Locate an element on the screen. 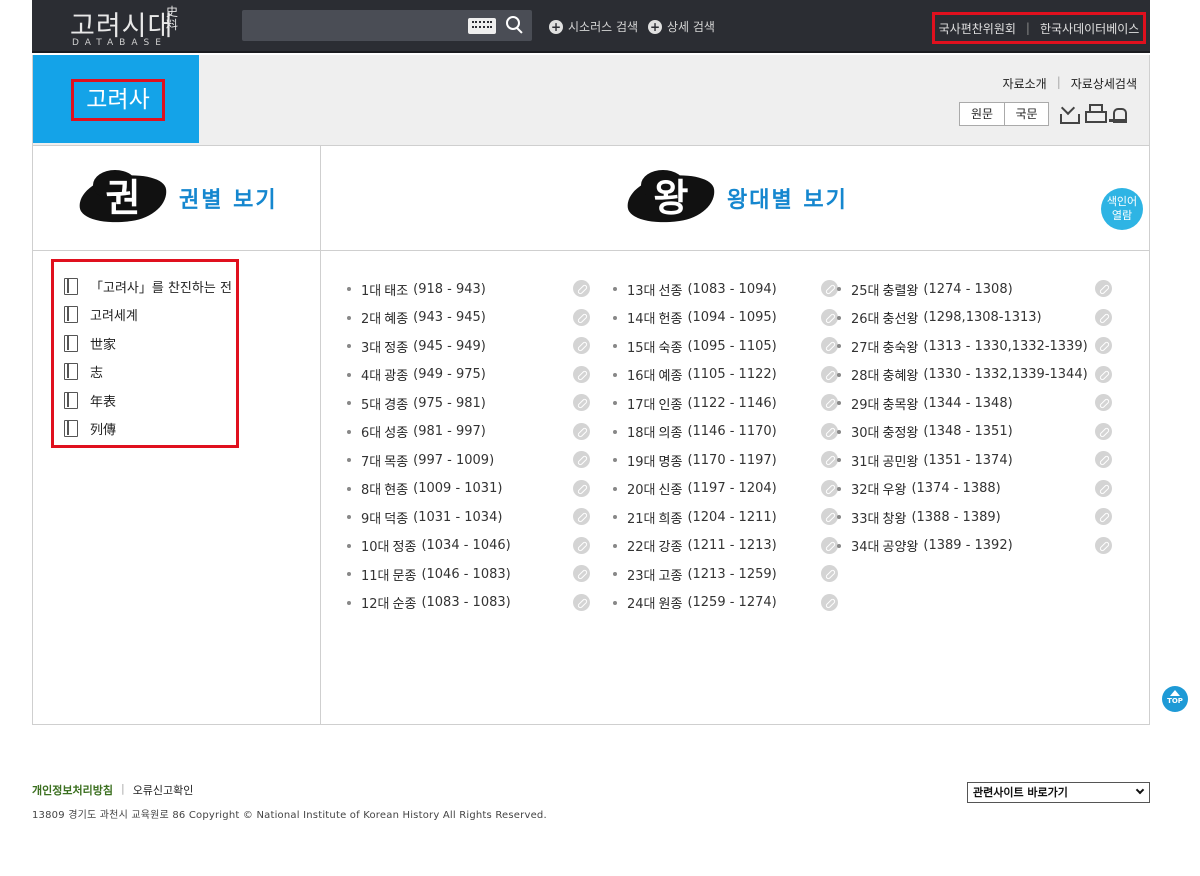 The image size is (1200, 876). reign-item: 6대 성종 (981 - 997) is located at coordinates (468, 432).